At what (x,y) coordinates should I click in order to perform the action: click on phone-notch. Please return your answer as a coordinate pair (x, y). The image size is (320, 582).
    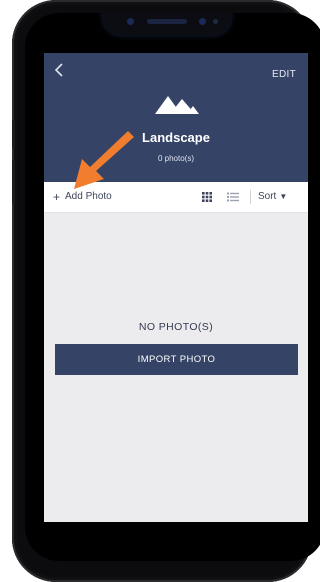
    Looking at the image, I should click on (167, 24).